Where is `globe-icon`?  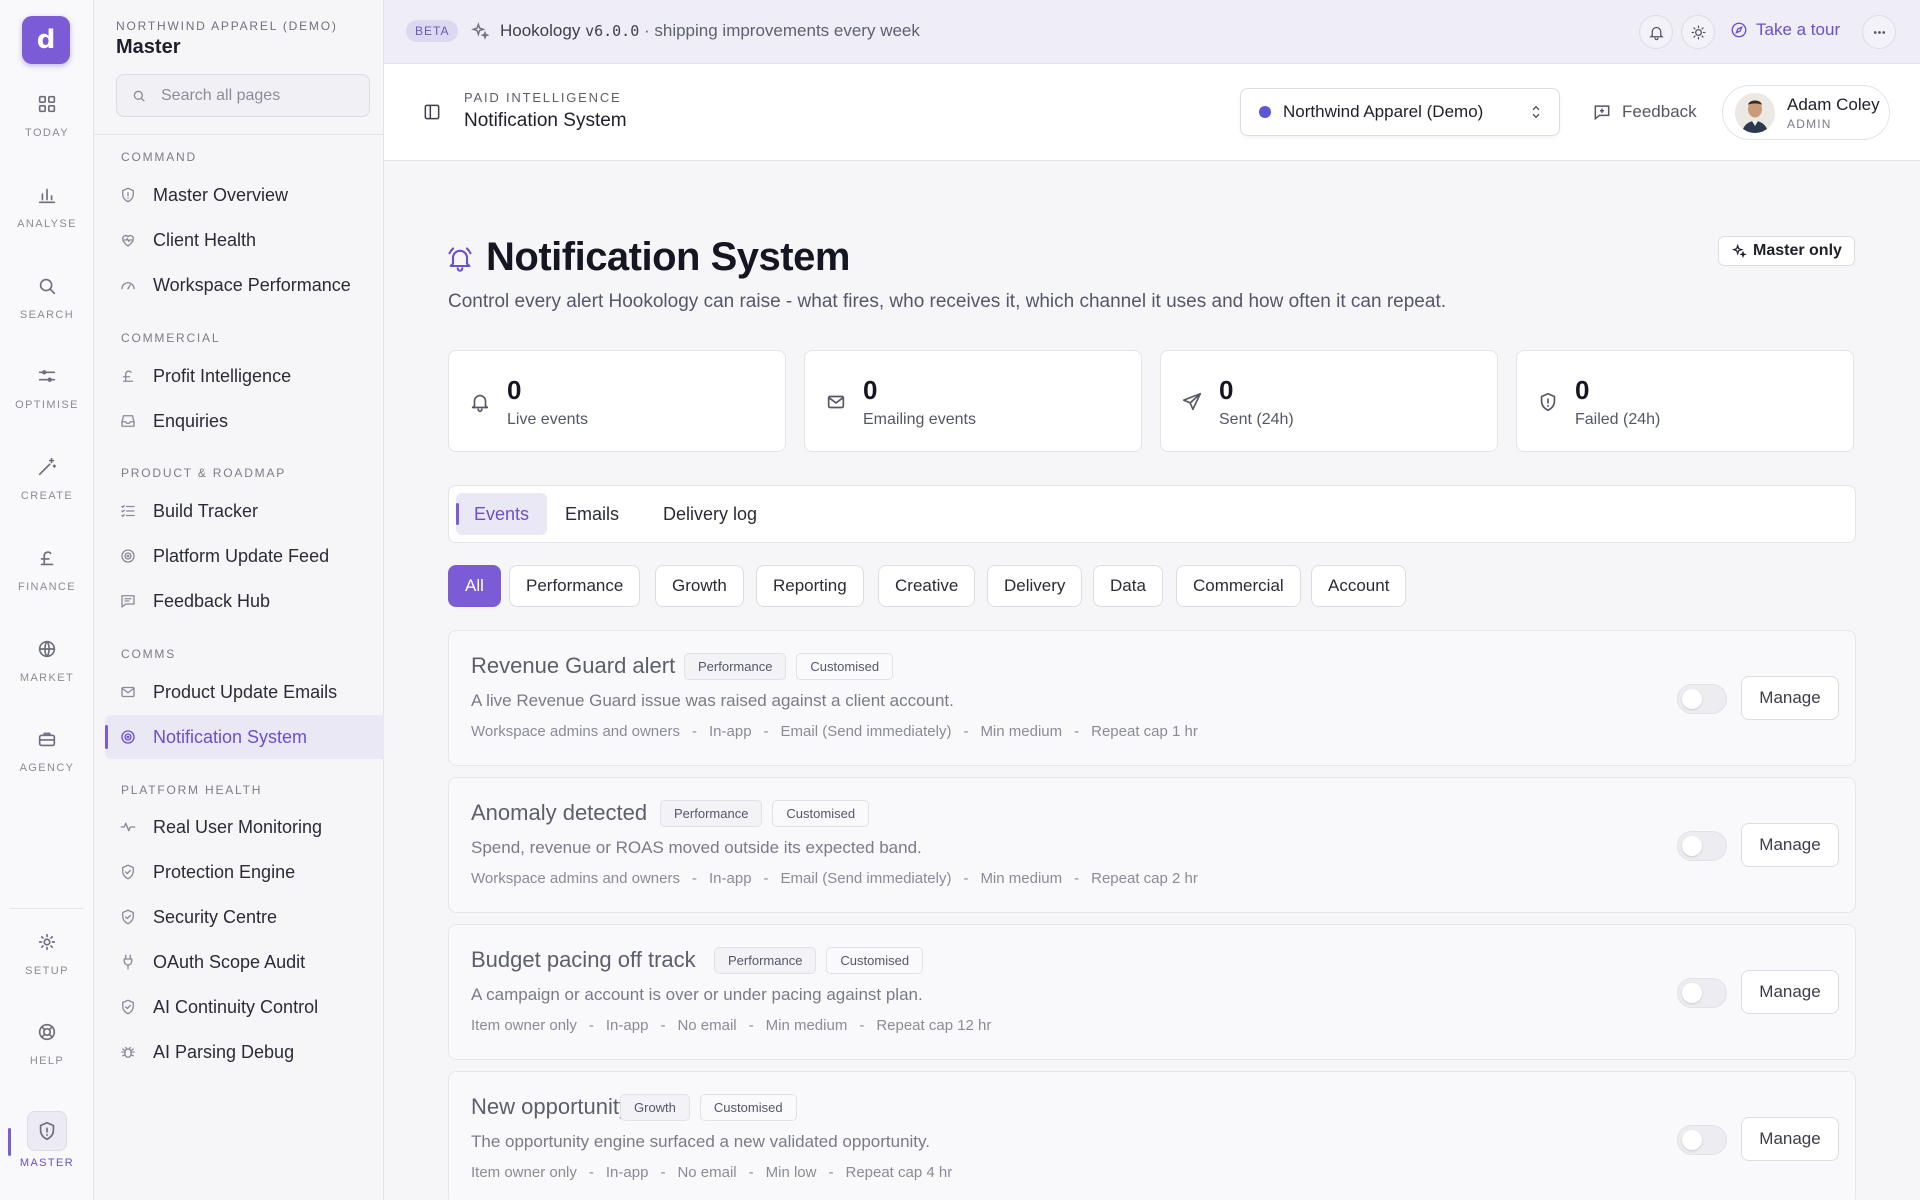 globe-icon is located at coordinates (47, 649).